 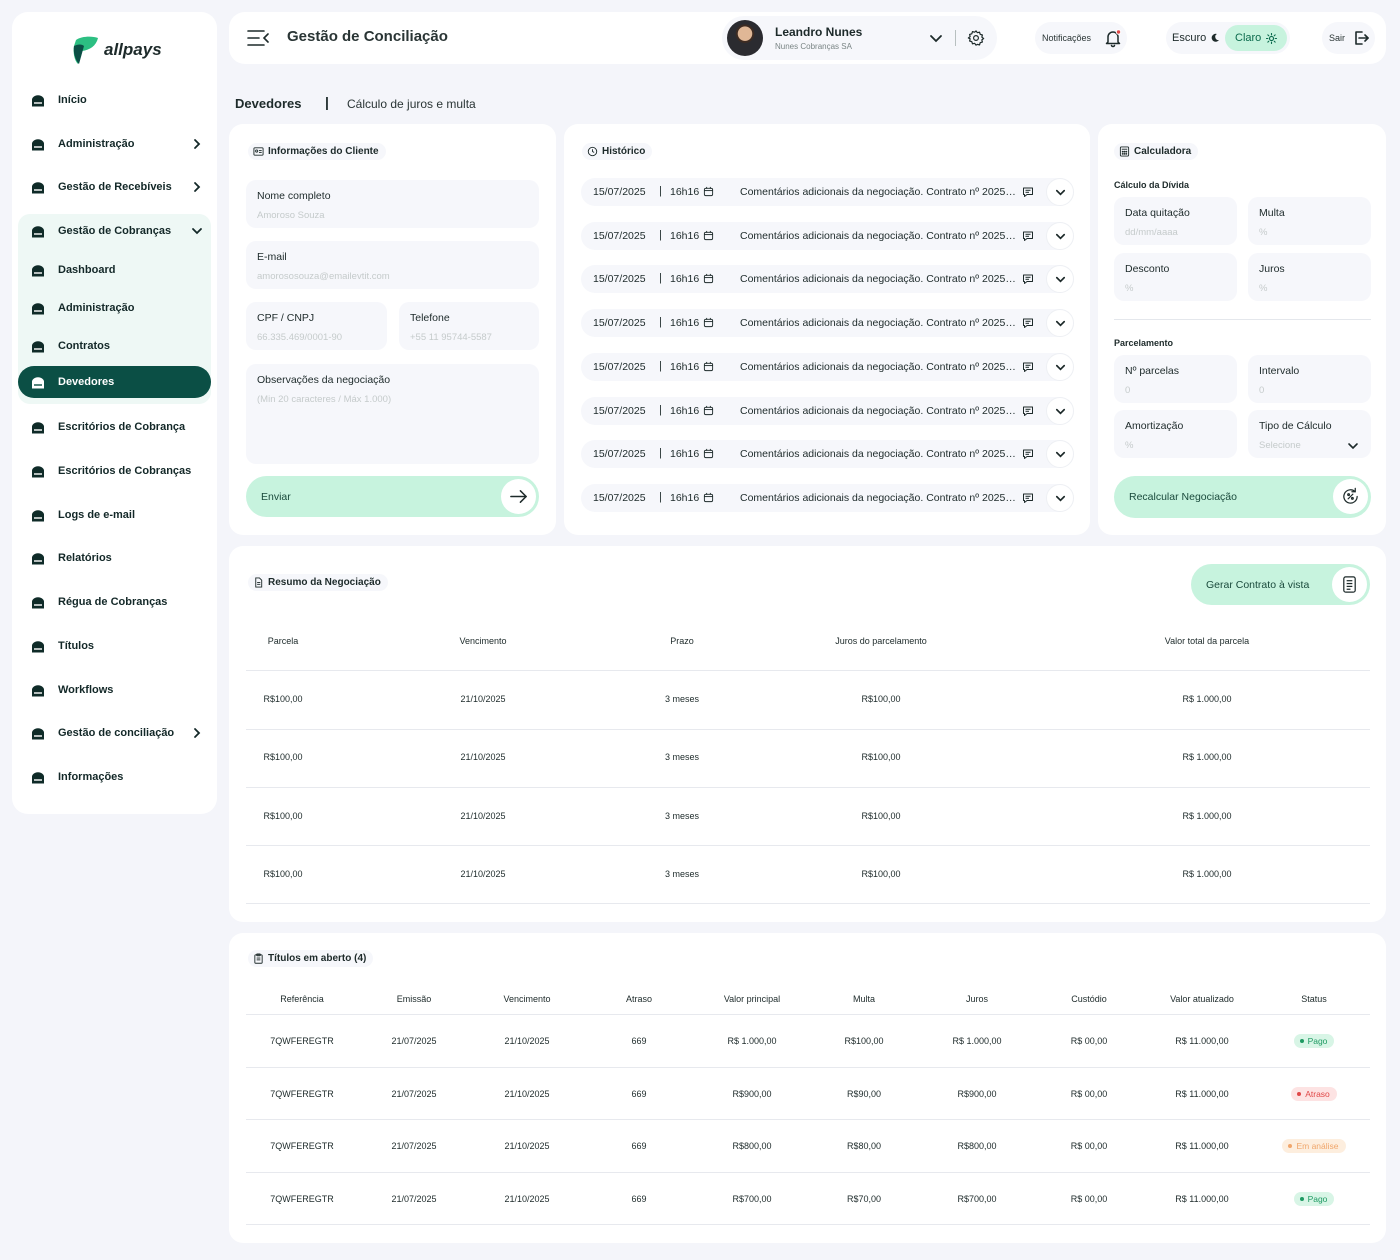 What do you see at coordinates (864, 1146) in the screenshot?
I see `titles-cell: R$80,00` at bounding box center [864, 1146].